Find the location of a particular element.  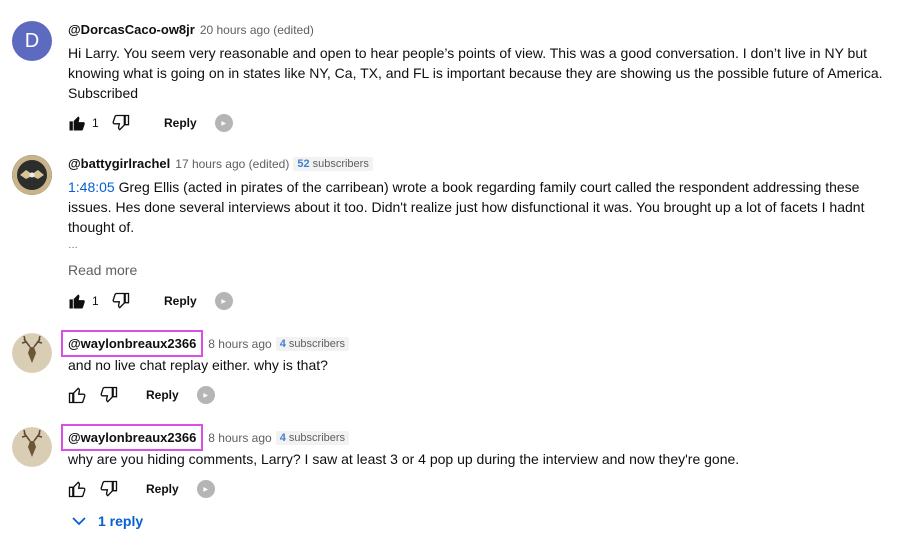

avatar-letter: D is located at coordinates (32, 40).